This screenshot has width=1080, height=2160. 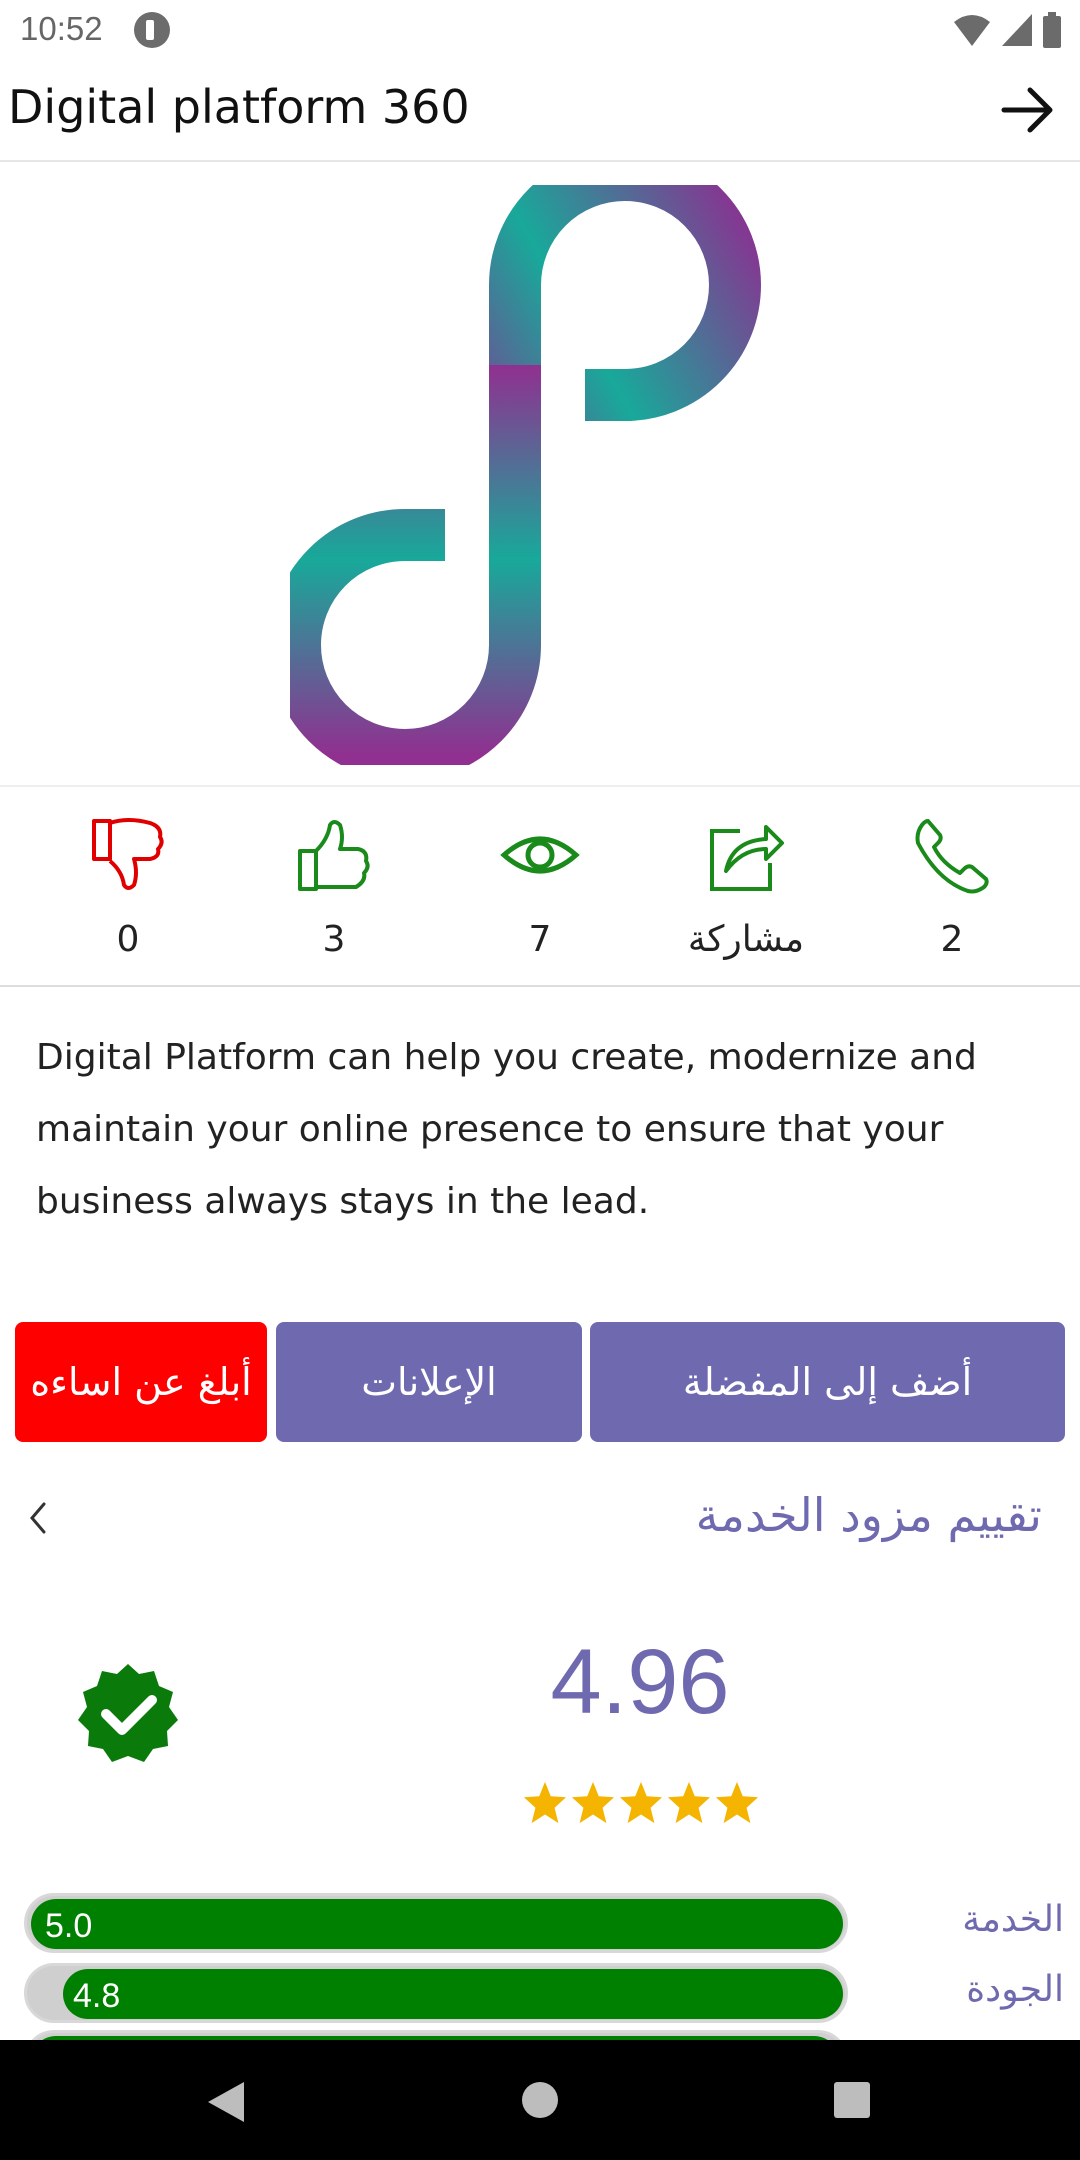 I want to click on signal-icon, so click(x=1017, y=30).